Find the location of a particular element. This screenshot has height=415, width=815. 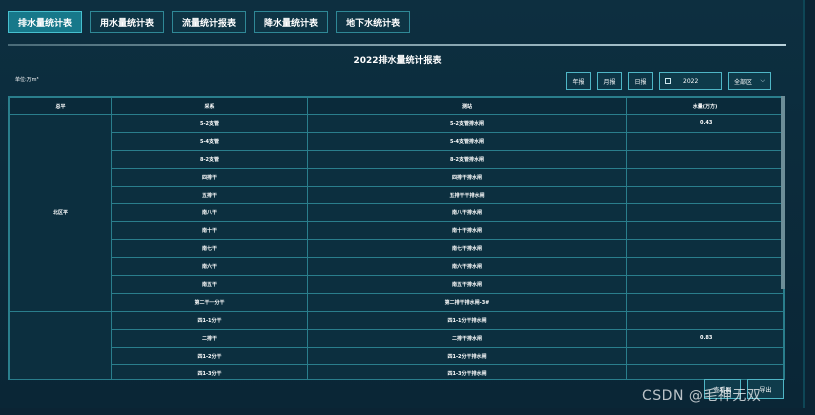

date-picker: 2022 is located at coordinates (690, 81).